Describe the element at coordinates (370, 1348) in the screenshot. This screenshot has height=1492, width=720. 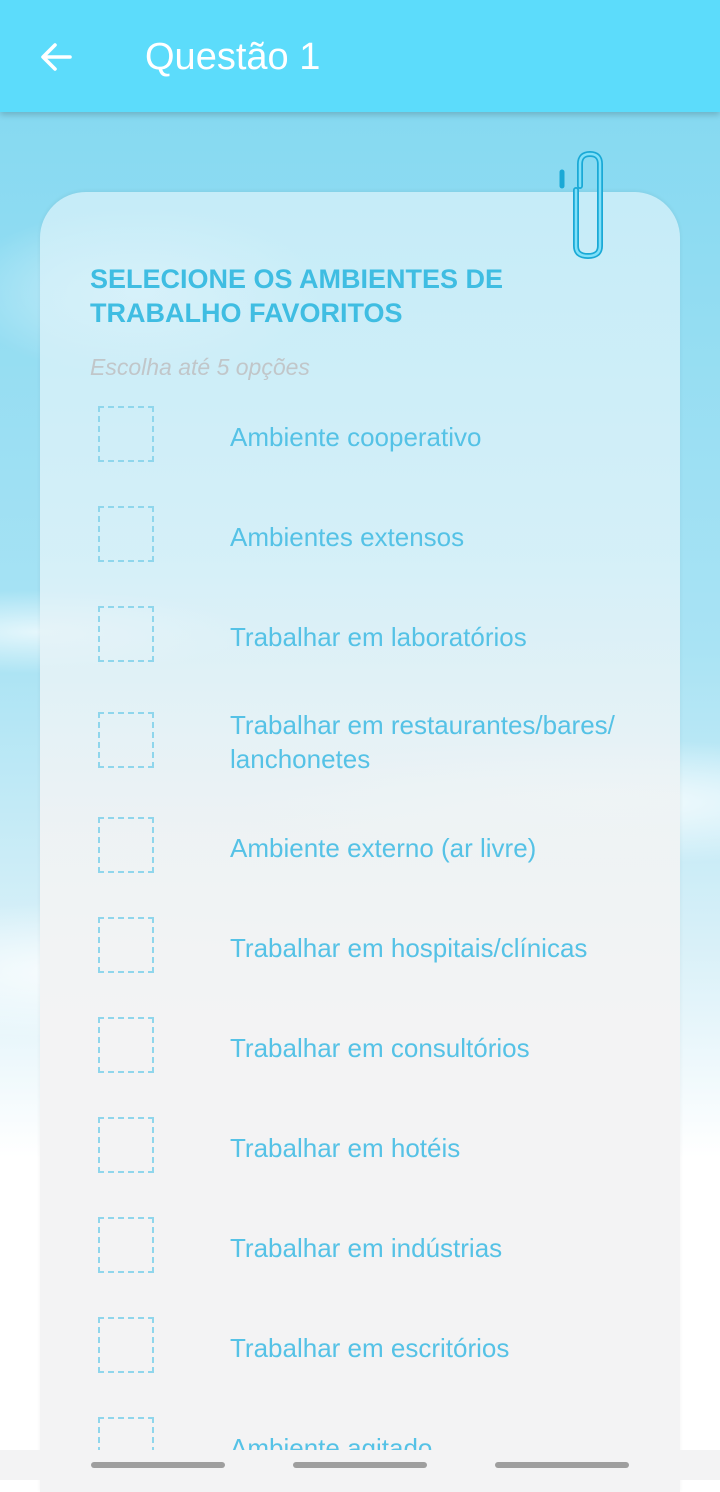
I see `option-label: Trabalhar em escritórios` at that location.